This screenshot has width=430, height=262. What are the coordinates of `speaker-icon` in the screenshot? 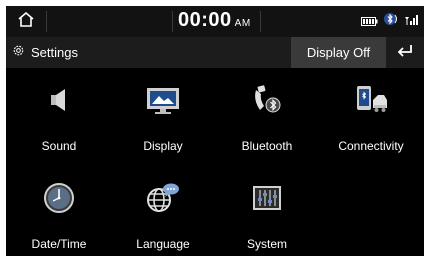 It's located at (59, 100).